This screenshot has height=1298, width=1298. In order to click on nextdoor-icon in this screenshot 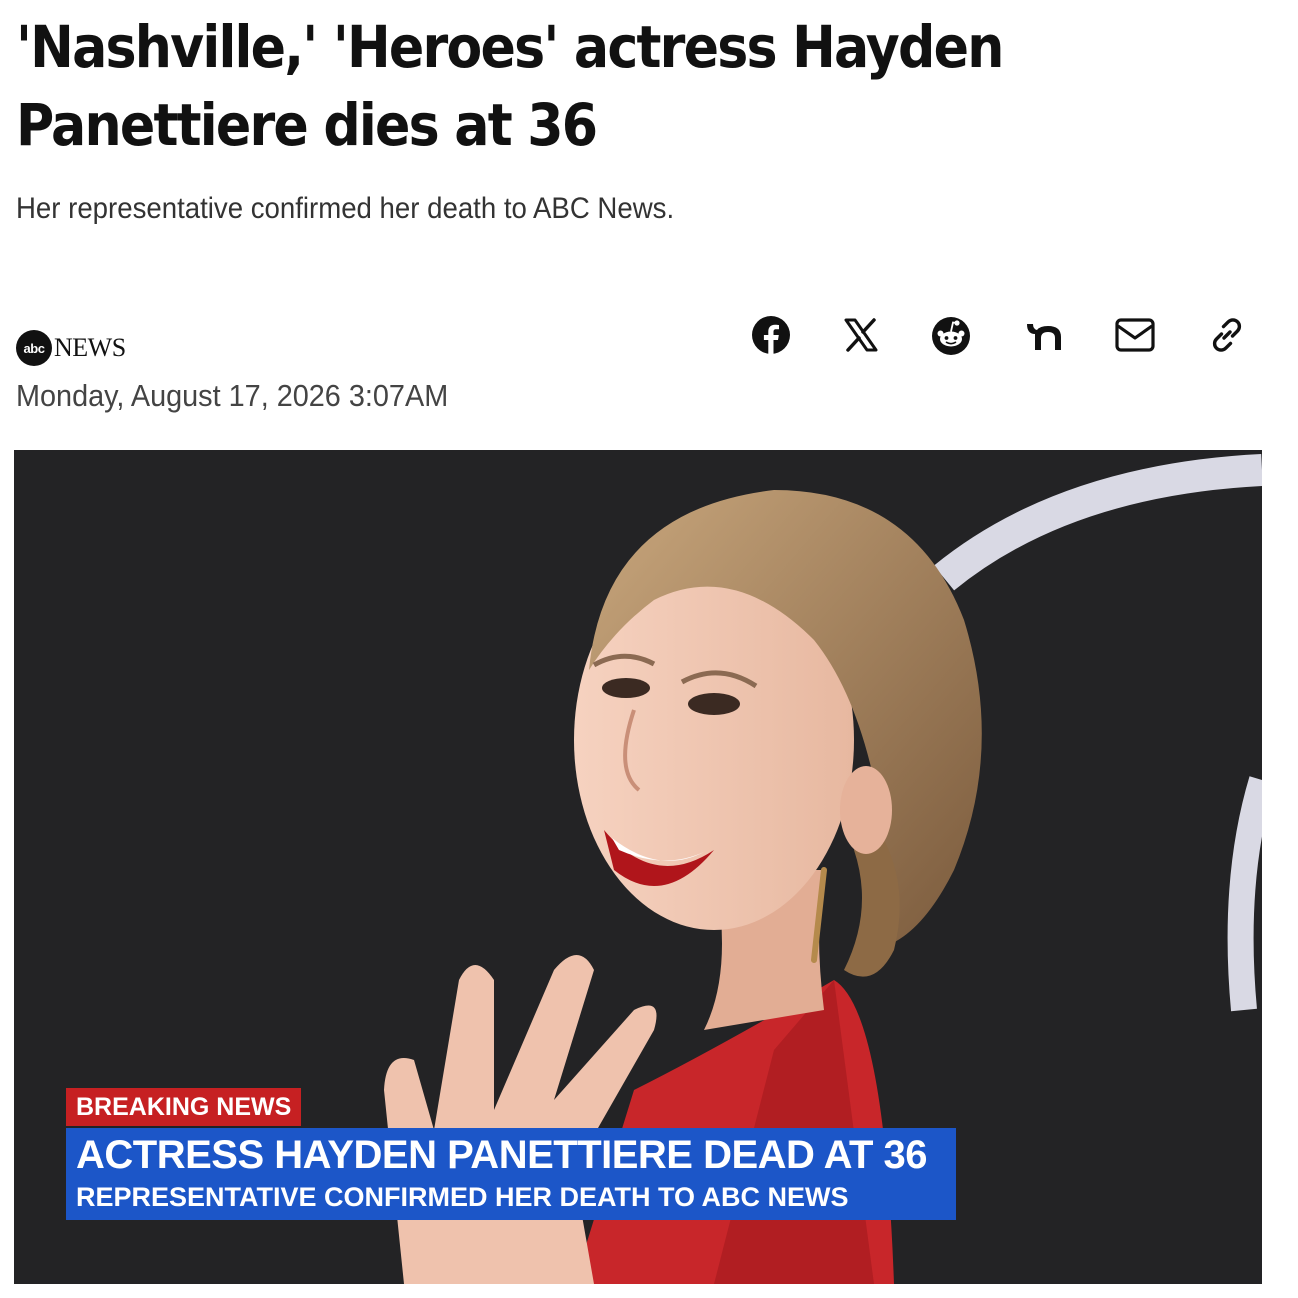, I will do `click(1044, 337)`.